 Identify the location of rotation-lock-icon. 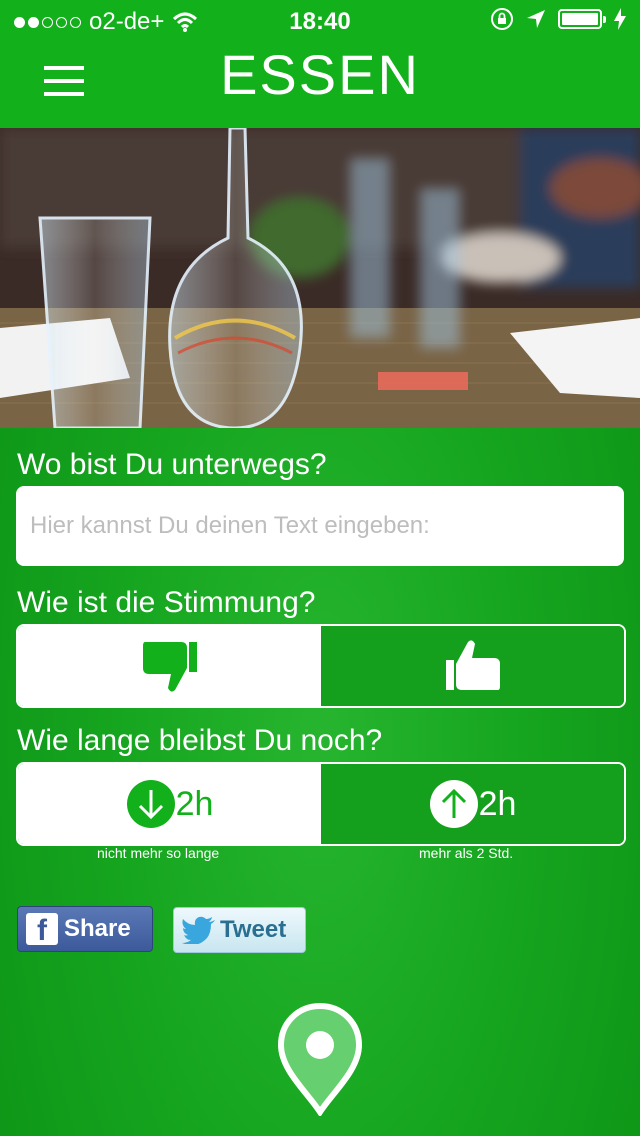
(502, 19).